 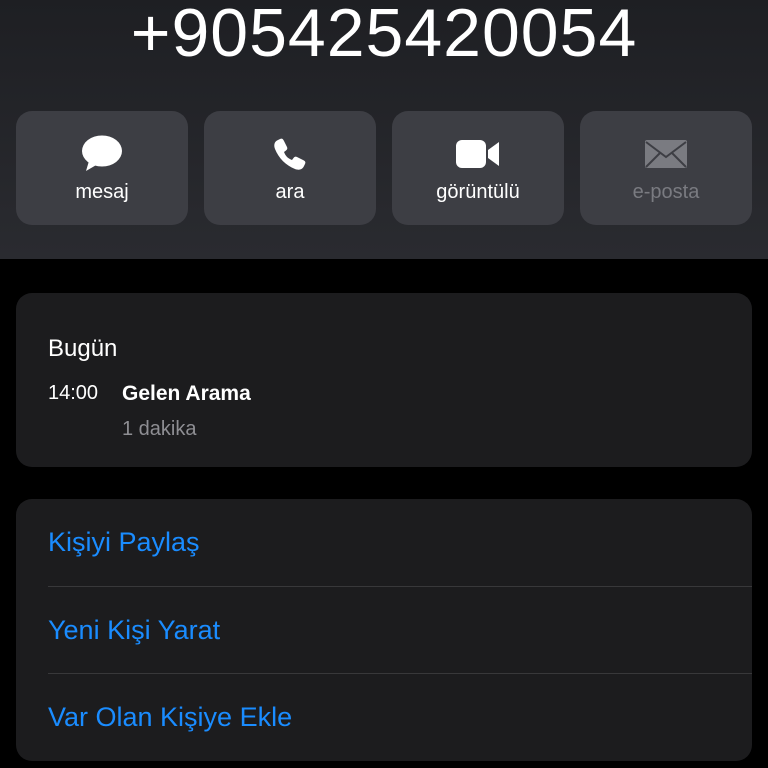 I want to click on message-button: mesaj, so click(x=102, y=168).